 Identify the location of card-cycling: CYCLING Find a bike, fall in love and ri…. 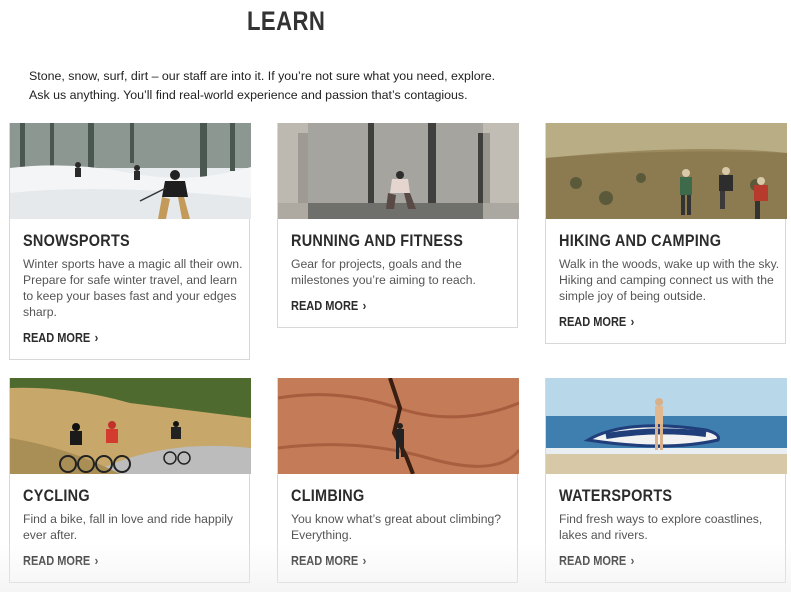
(130, 480).